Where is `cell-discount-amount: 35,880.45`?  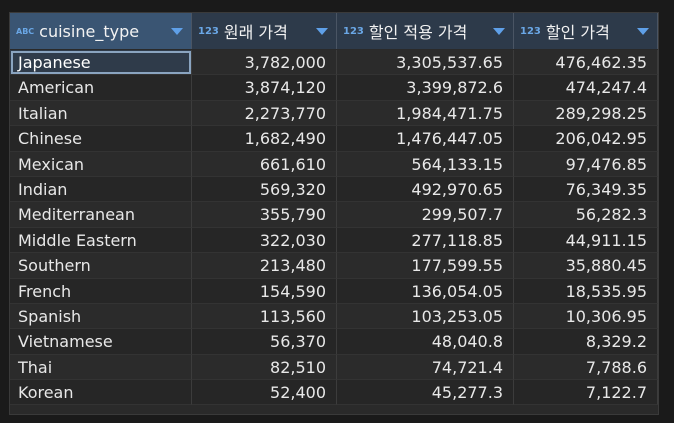
cell-discount-amount: 35,880.45 is located at coordinates (586, 266).